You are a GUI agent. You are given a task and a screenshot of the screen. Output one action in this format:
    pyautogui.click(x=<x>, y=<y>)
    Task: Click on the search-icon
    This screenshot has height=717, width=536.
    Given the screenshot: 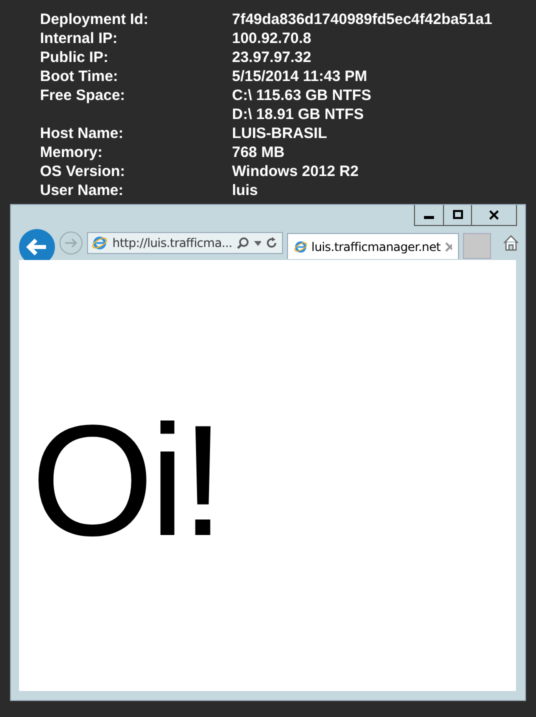 What is the action you would take?
    pyautogui.click(x=243, y=243)
    